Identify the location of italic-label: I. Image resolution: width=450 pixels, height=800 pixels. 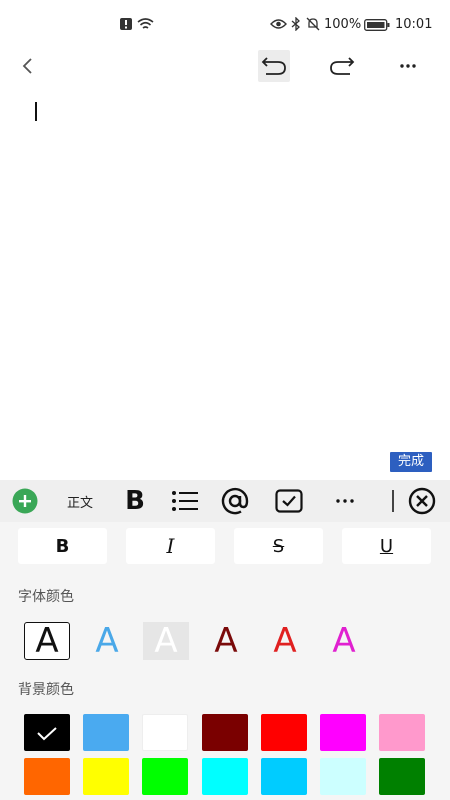
(170, 546).